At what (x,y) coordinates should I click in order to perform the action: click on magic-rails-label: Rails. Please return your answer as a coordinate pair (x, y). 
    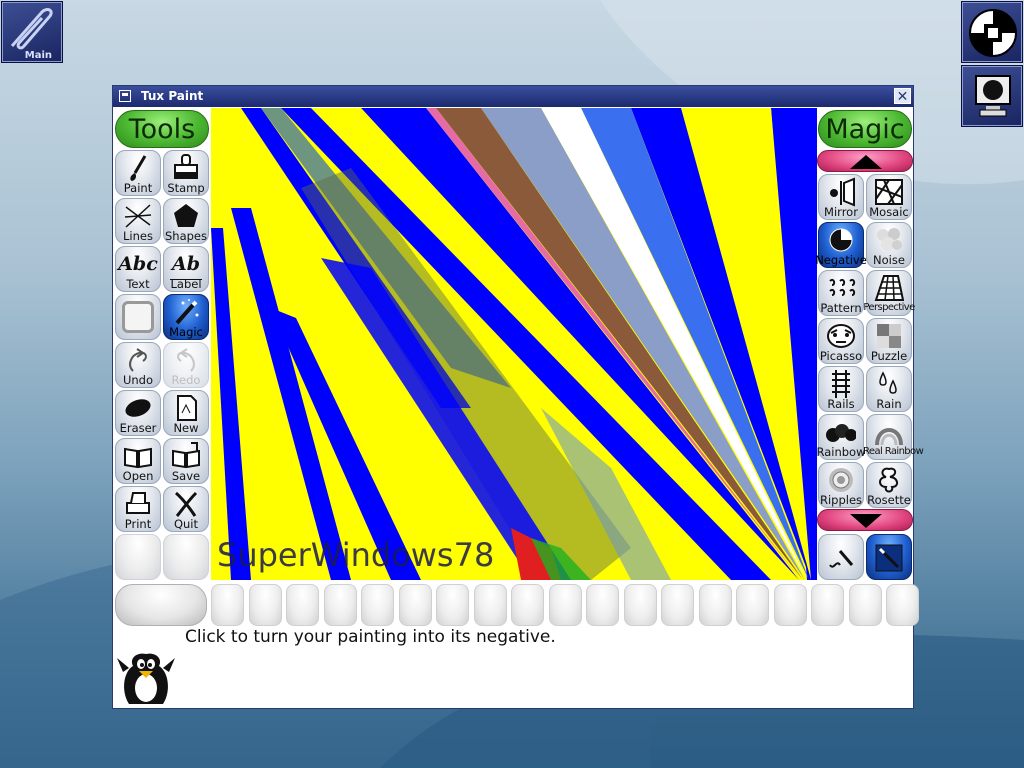
    Looking at the image, I should click on (841, 404).